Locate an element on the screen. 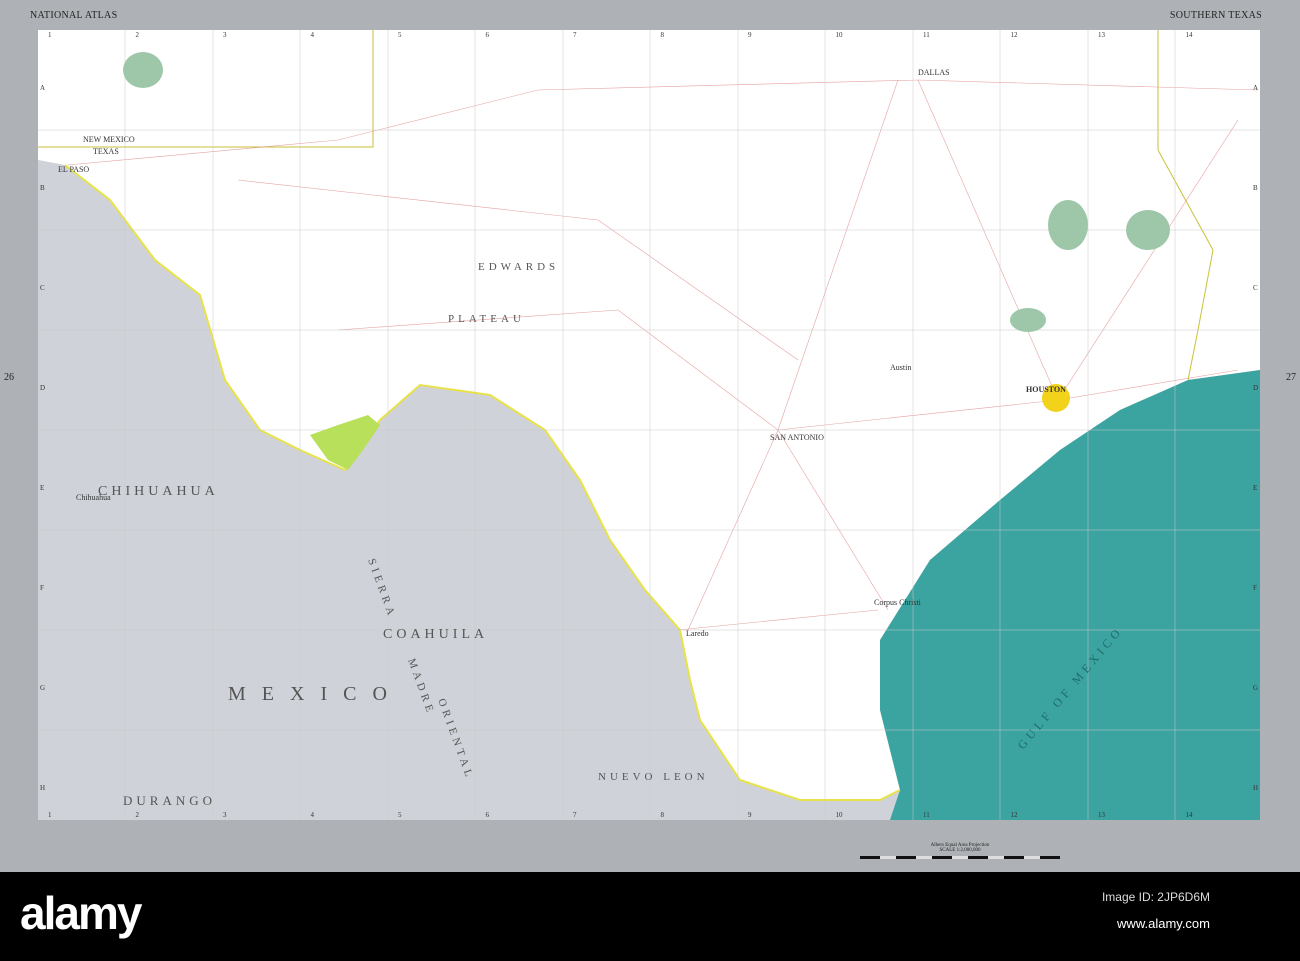 Image resolution: width=1300 pixels, height=961 pixels. label-mexico: MEXICO is located at coordinates (315, 694).